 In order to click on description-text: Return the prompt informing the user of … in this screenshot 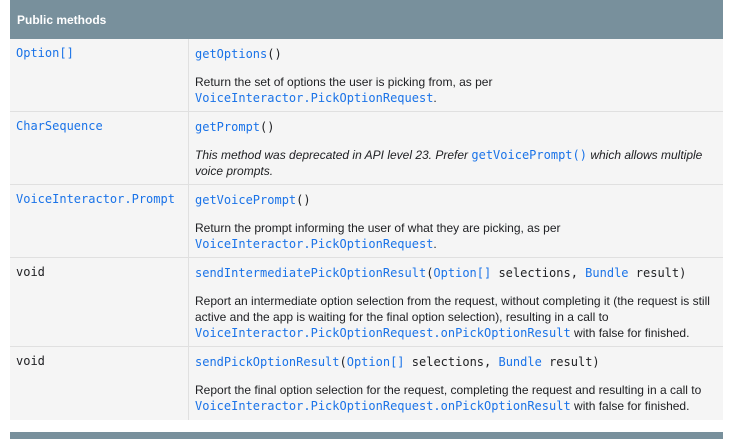, I will do `click(378, 228)`.